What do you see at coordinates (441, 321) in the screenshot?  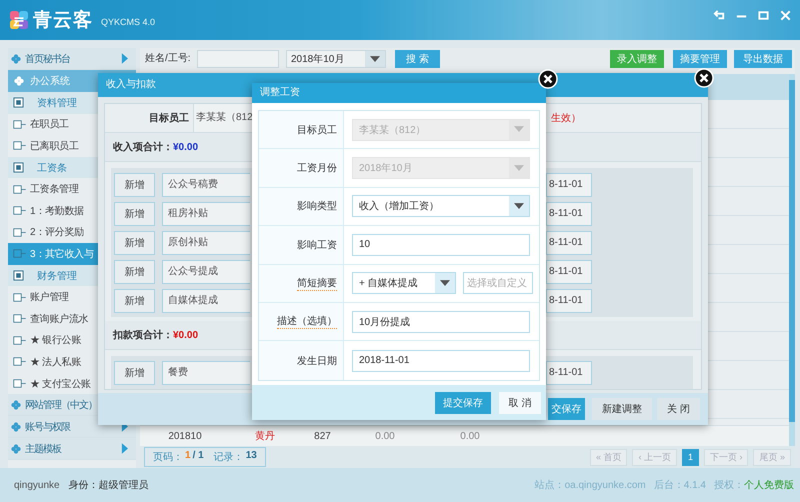 I see `input-field: 10月份提成` at bounding box center [441, 321].